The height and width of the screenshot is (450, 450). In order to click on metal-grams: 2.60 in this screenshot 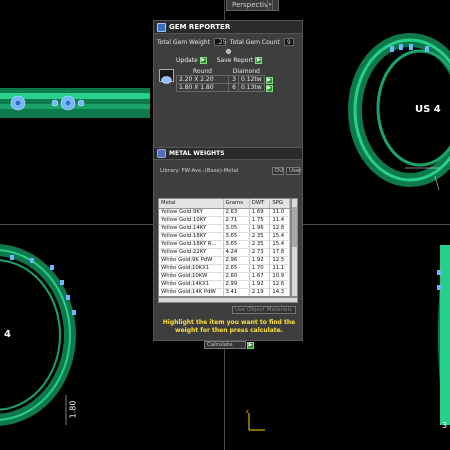, I will do `click(236, 276)`.